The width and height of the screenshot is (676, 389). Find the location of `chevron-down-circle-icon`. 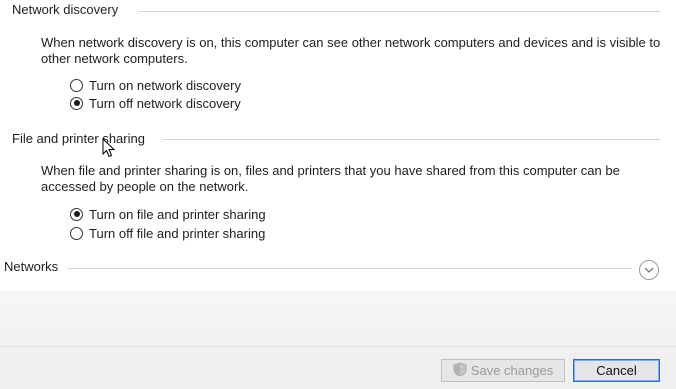

chevron-down-circle-icon is located at coordinates (649, 270).